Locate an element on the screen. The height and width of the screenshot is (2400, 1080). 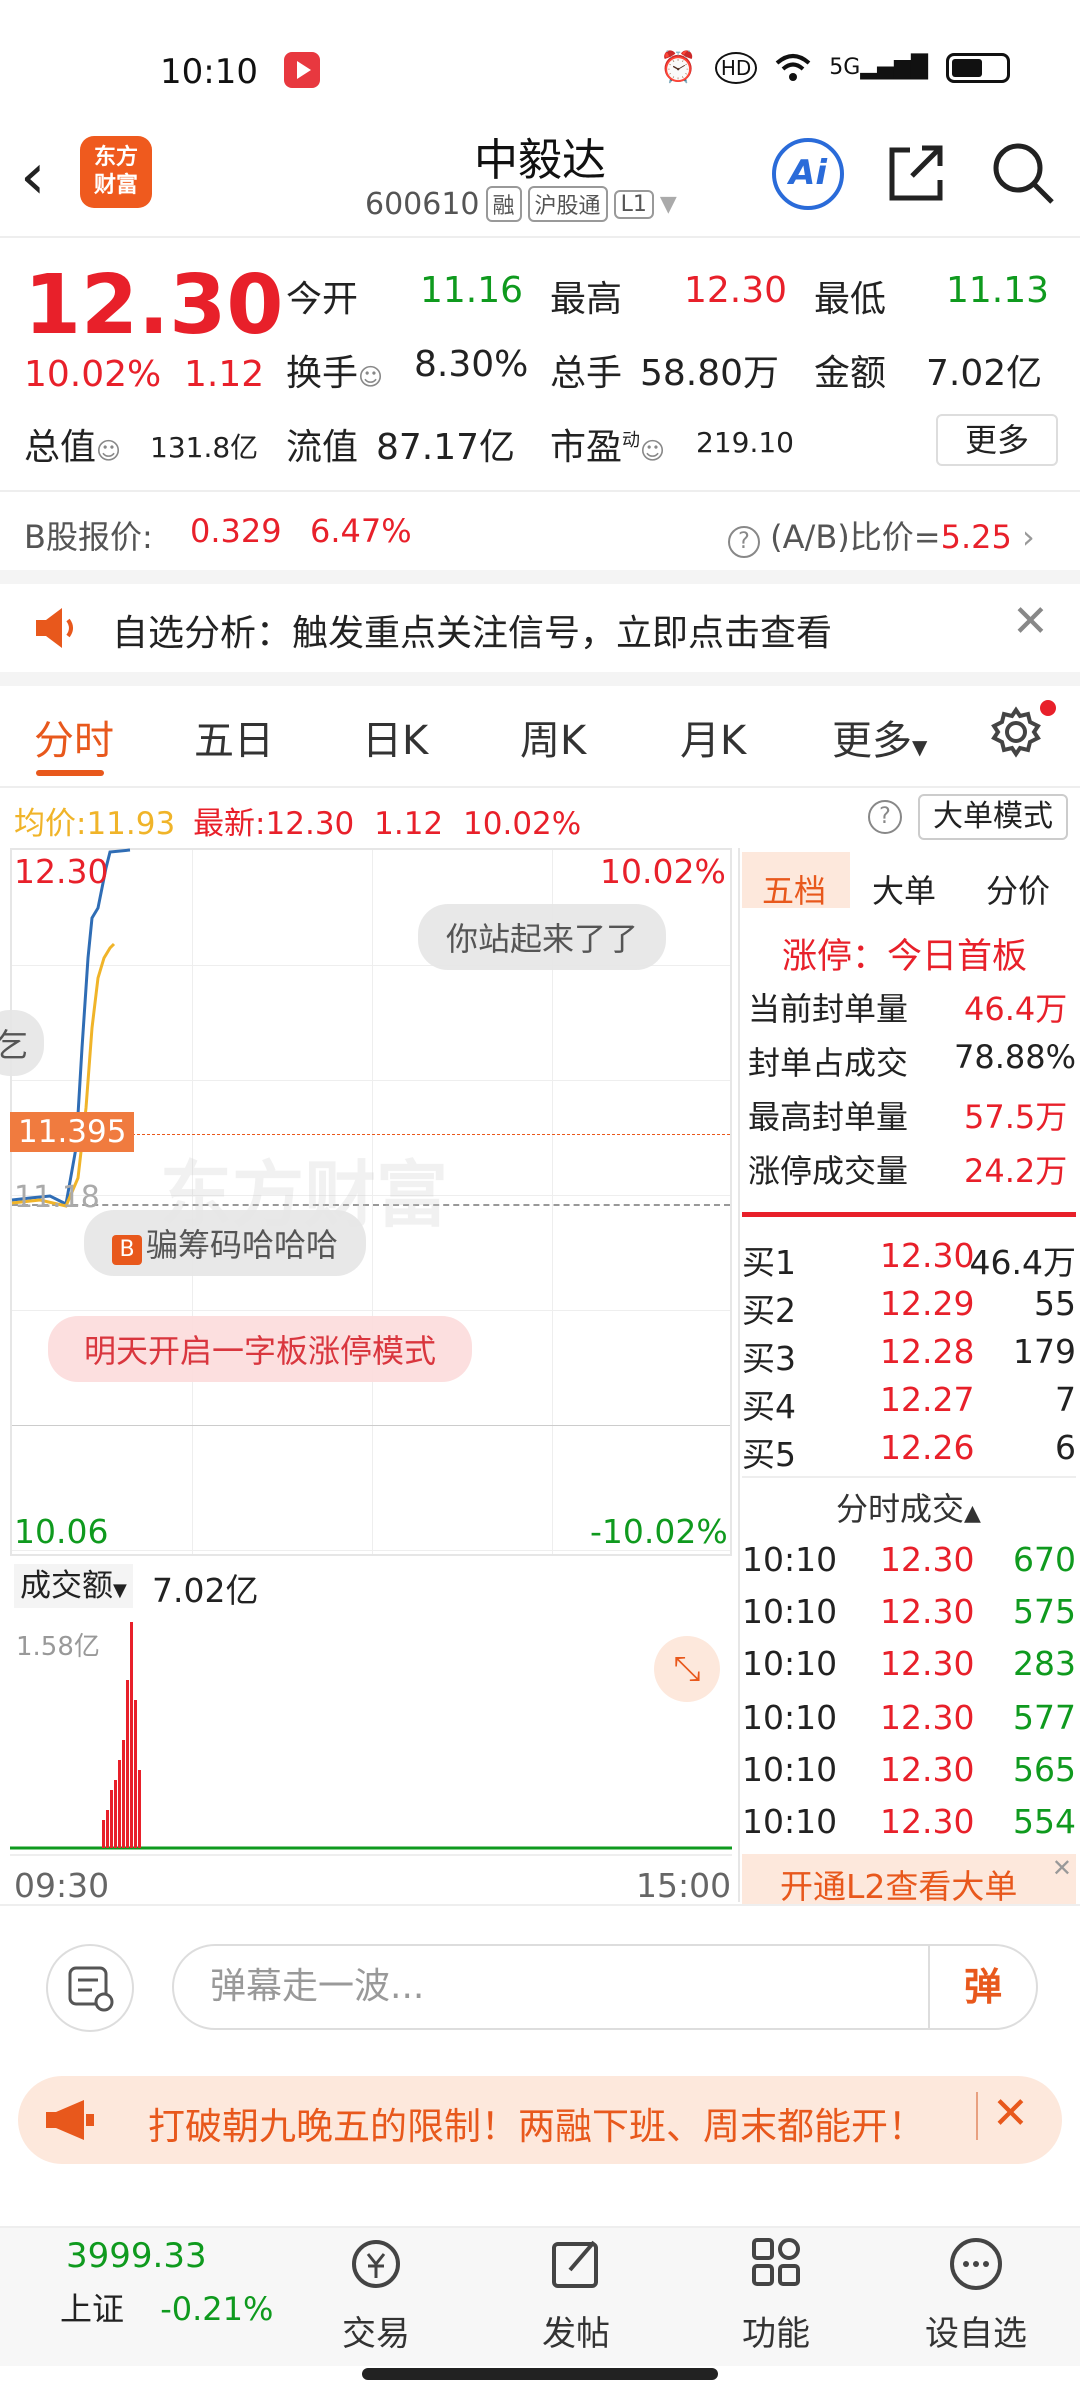
volume-selector: 成交额▼ is located at coordinates (73, 1586).